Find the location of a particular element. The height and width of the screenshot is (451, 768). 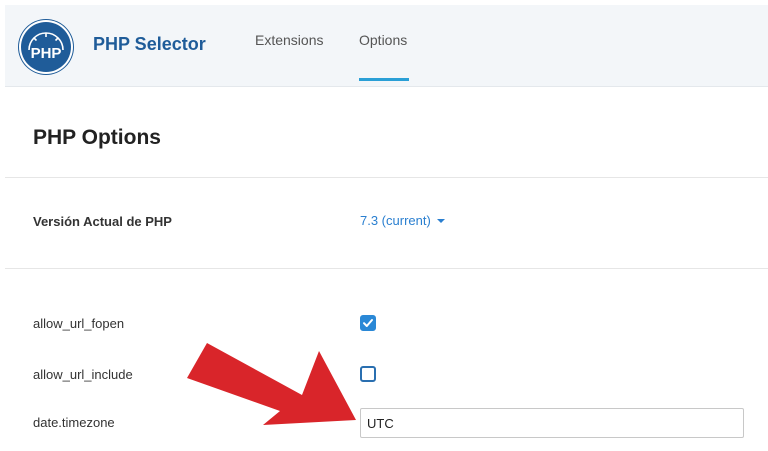

active-tab-indicator is located at coordinates (384, 79).